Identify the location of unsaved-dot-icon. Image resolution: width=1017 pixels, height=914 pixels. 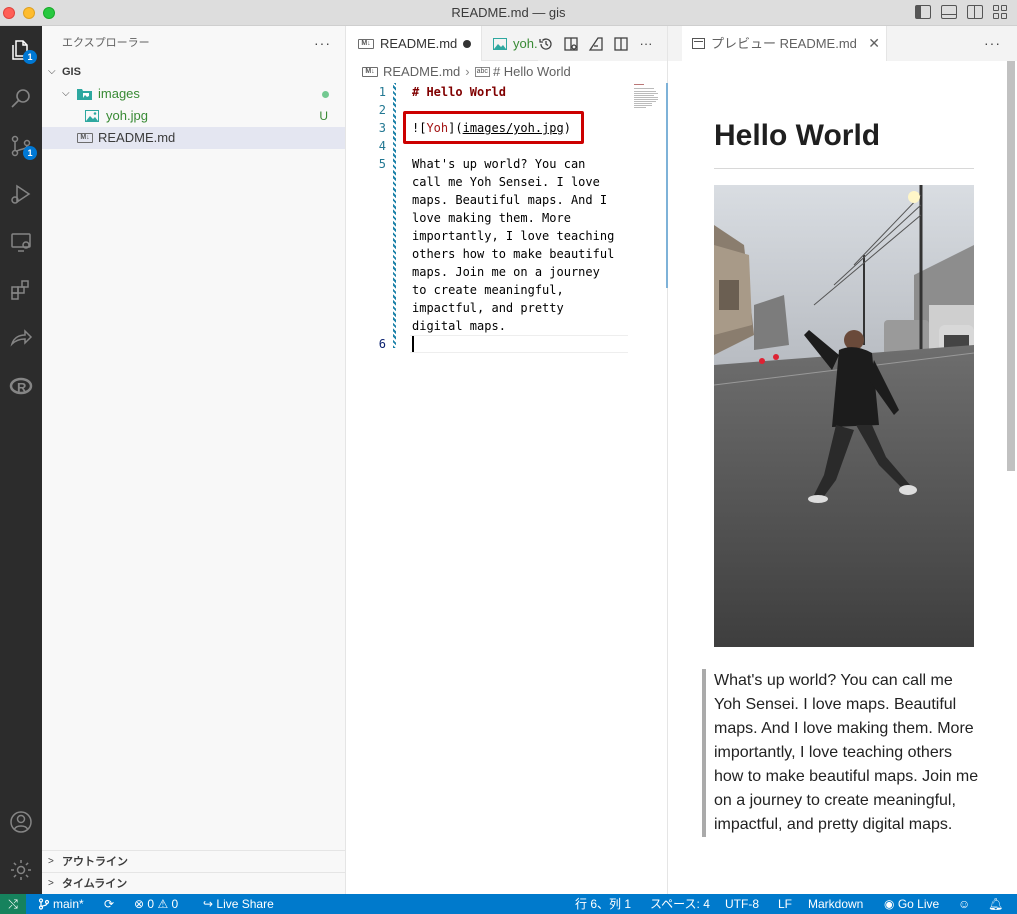
(467, 44).